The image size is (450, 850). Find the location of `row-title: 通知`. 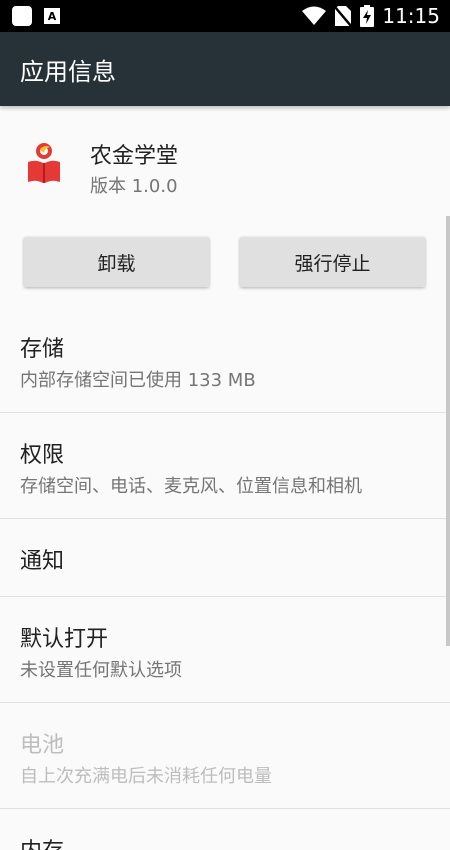

row-title: 通知 is located at coordinates (42, 561).